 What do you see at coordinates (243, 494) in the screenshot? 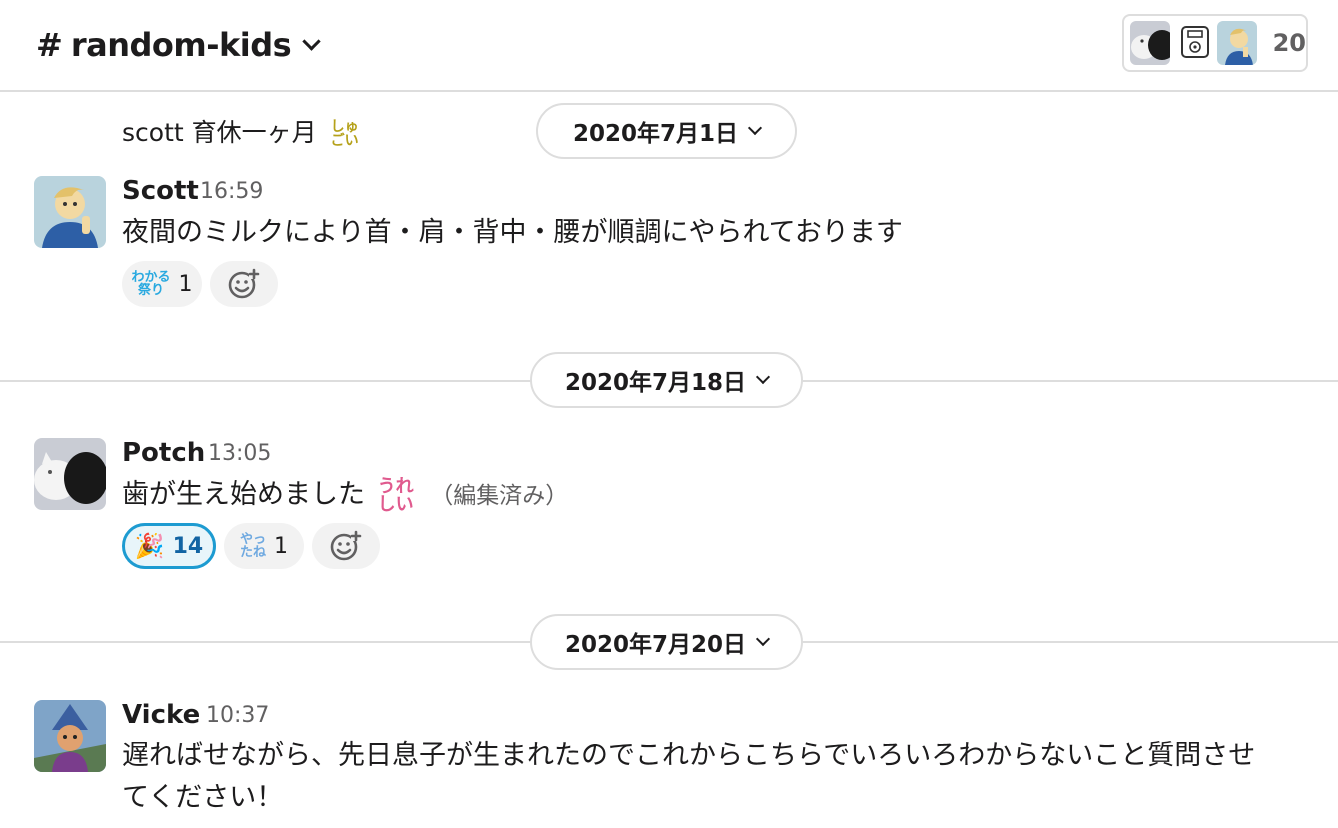
I see `message-text: 歯が生え始めました` at bounding box center [243, 494].